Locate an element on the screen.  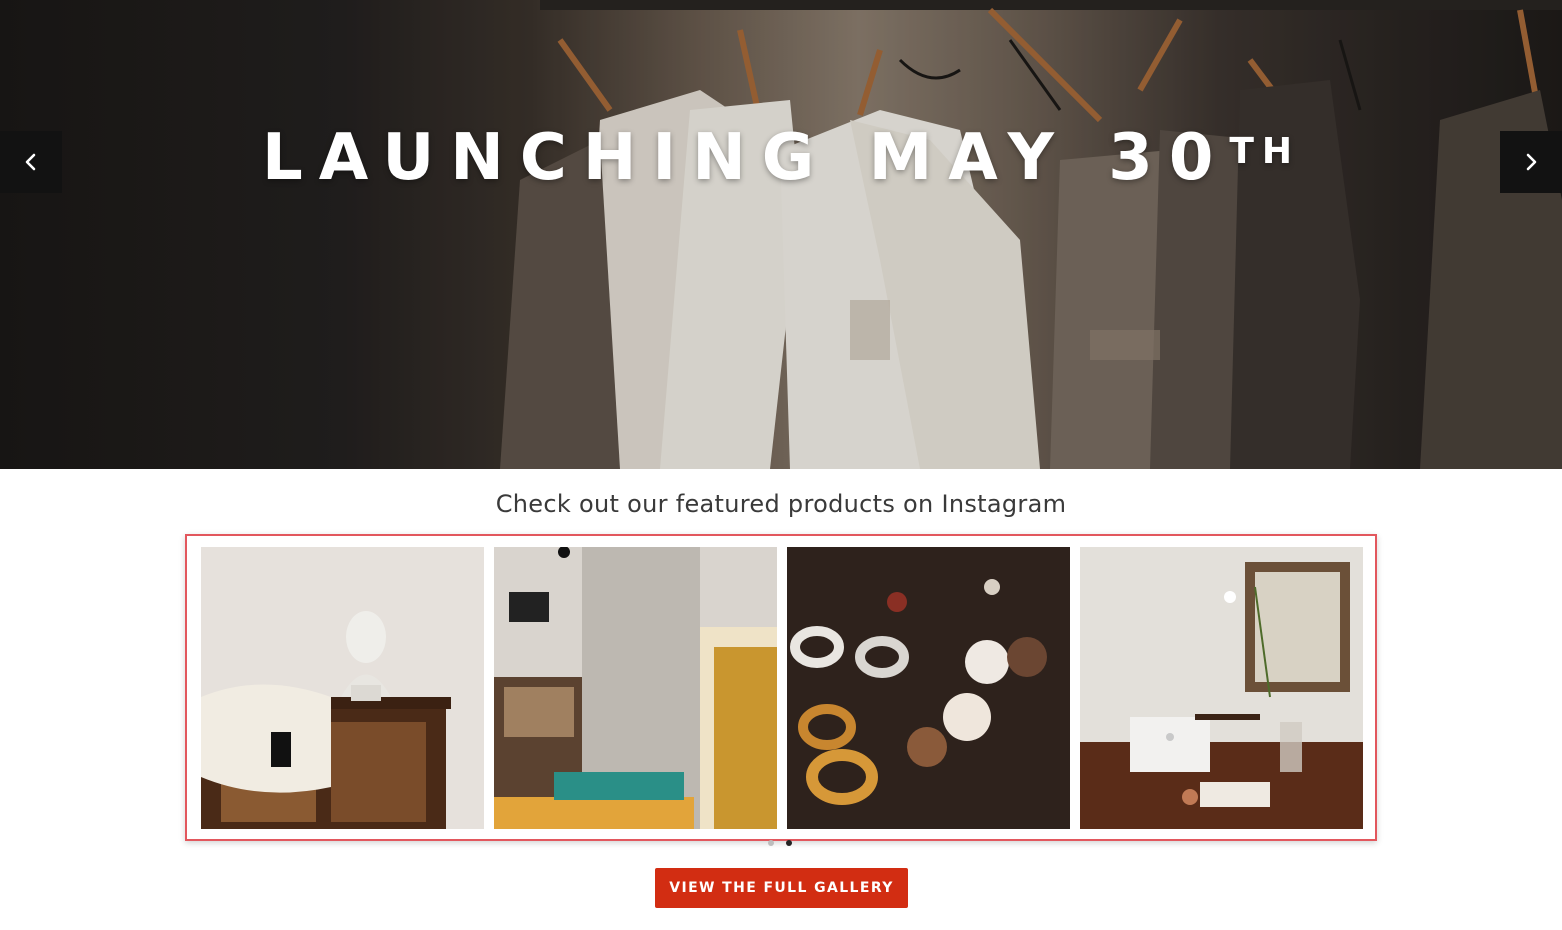
hero-title-text: LAUNCHING MAY 30 is located at coordinates (745, 158).